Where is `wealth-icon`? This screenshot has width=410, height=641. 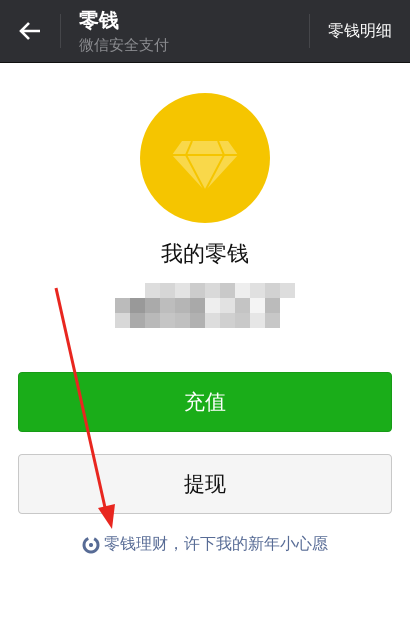
wealth-icon is located at coordinates (91, 545).